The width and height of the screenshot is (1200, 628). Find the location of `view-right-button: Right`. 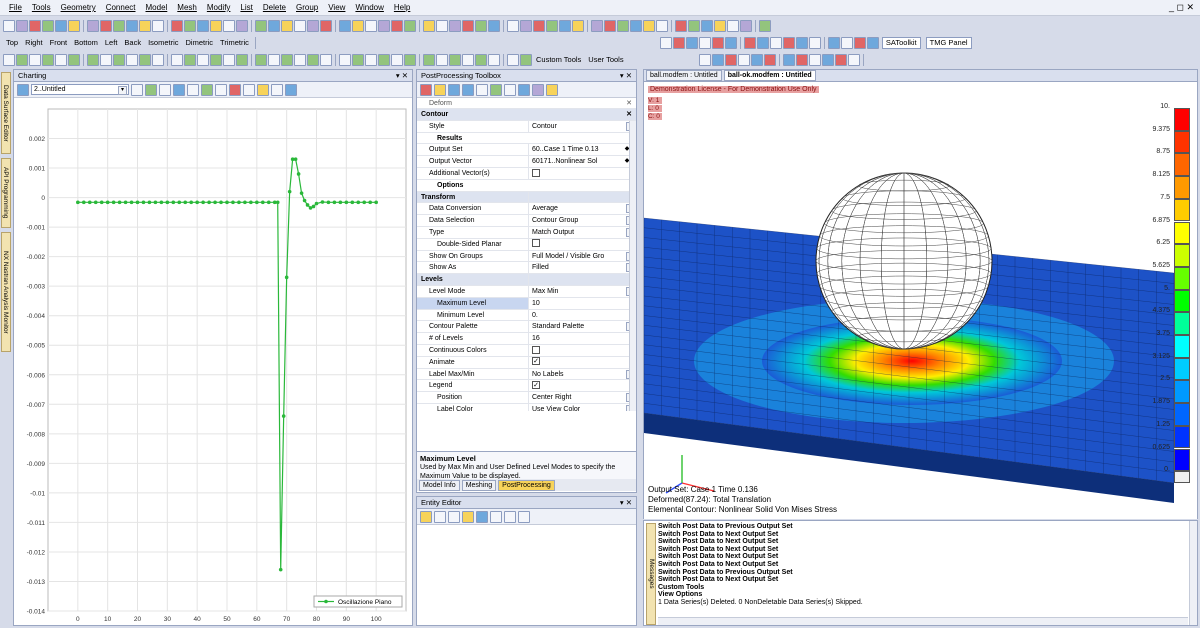

view-right-button: Right is located at coordinates (34, 42).